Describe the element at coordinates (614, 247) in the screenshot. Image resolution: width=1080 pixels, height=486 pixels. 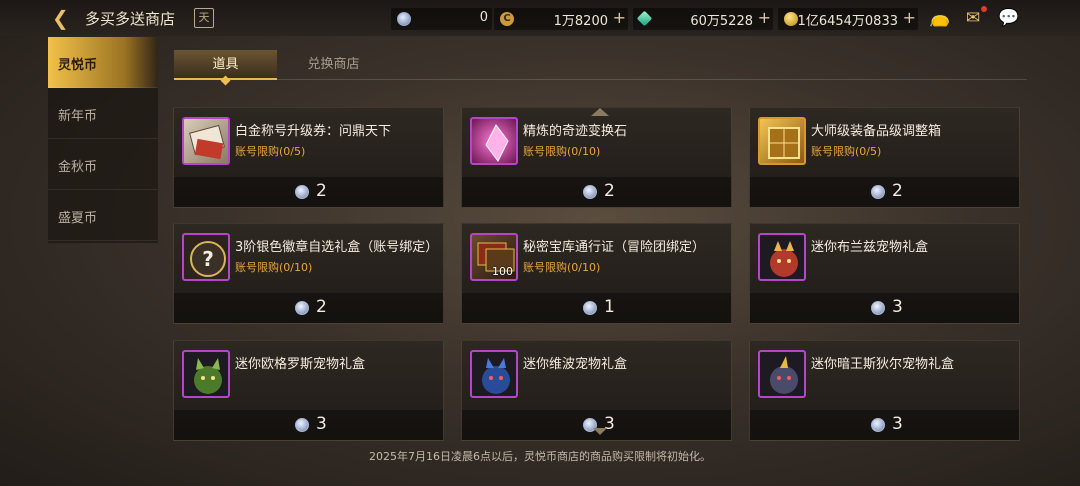
I see `item-name: 秘密宝库通行证（冒险团绑定）` at that location.